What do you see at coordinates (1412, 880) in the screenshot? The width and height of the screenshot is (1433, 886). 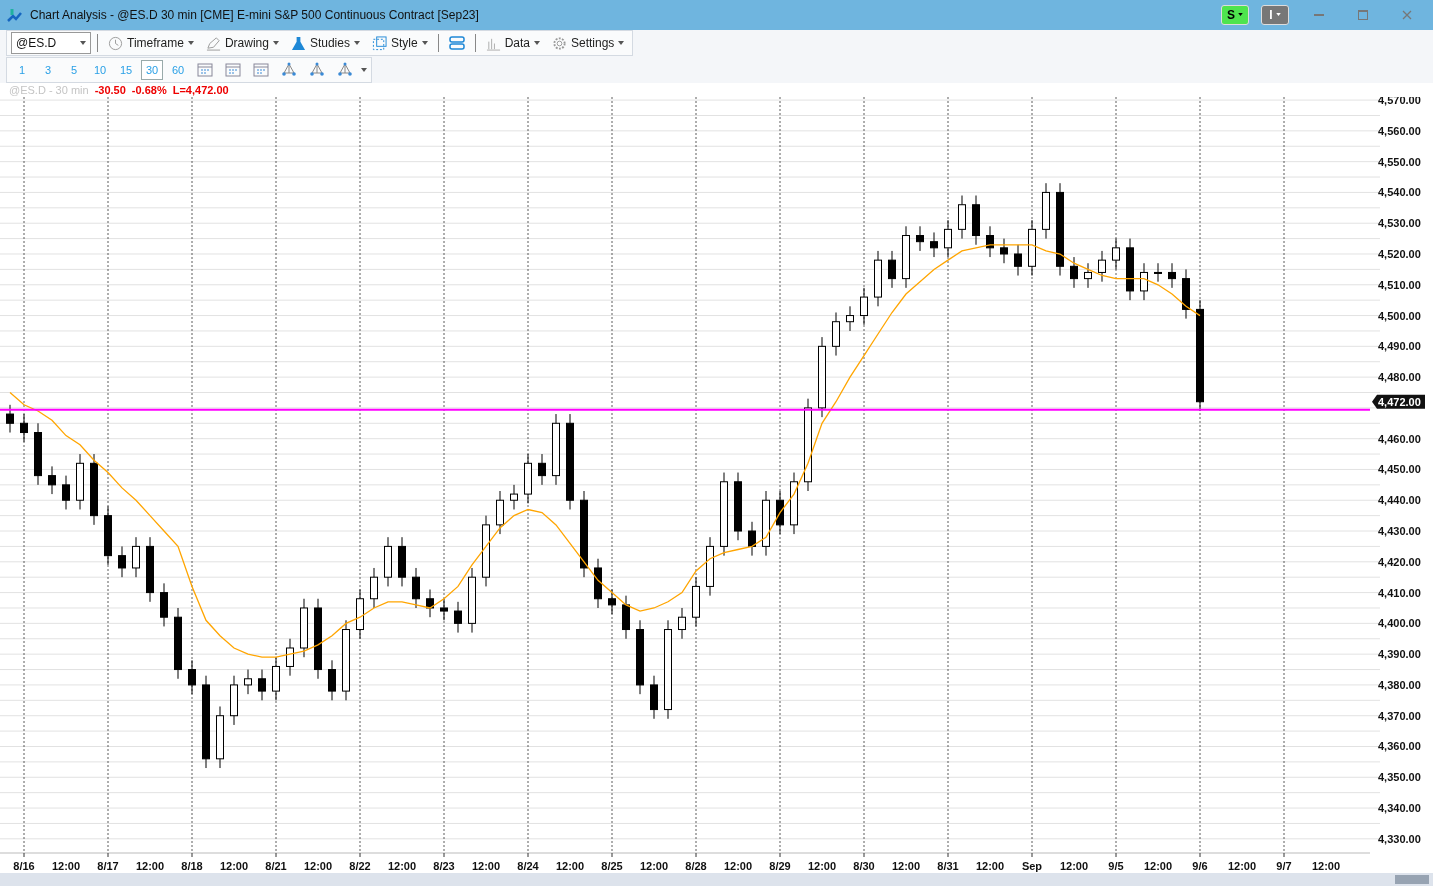 I see `scrollbar-thumb` at bounding box center [1412, 880].